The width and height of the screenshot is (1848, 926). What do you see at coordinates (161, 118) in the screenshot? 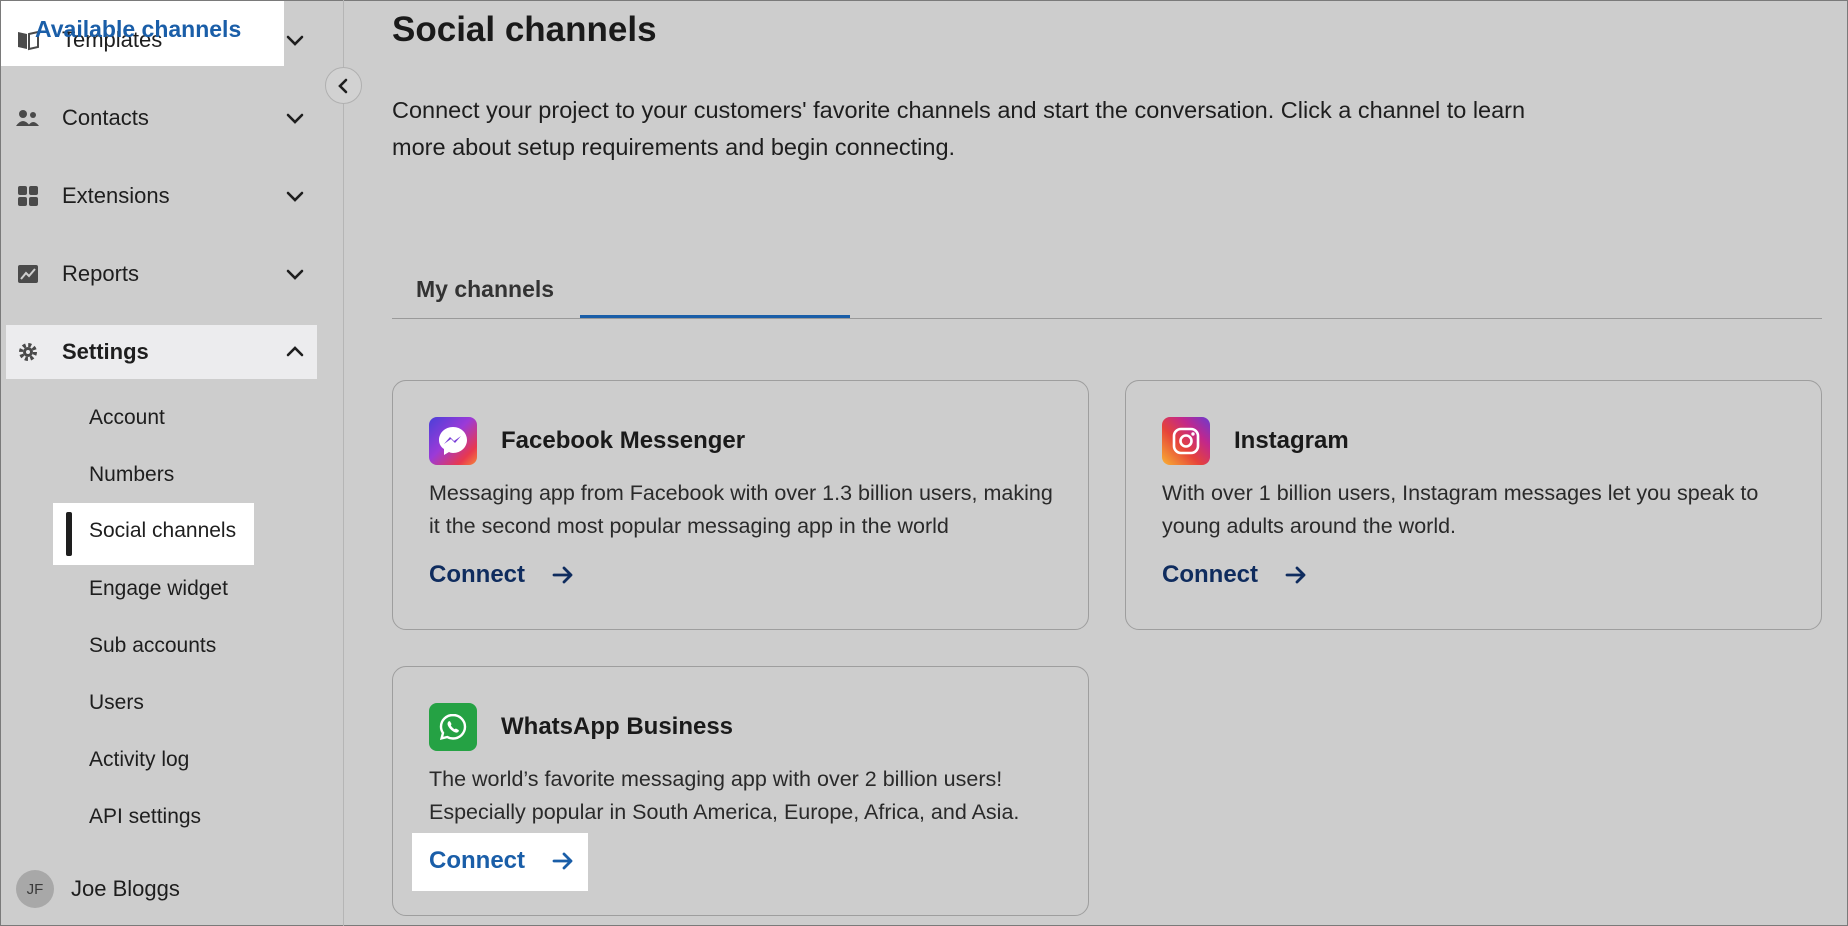
I see `sidebar-item-contacts: Contacts` at bounding box center [161, 118].